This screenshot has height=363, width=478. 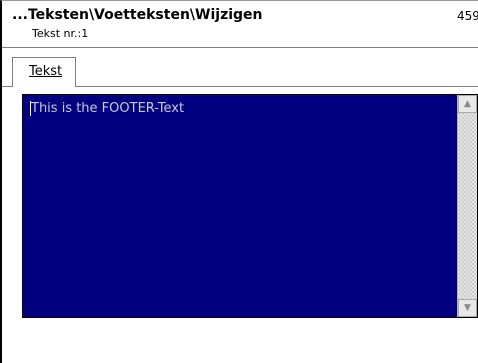 I want to click on triangle-up-icon: ▲, so click(x=467, y=104).